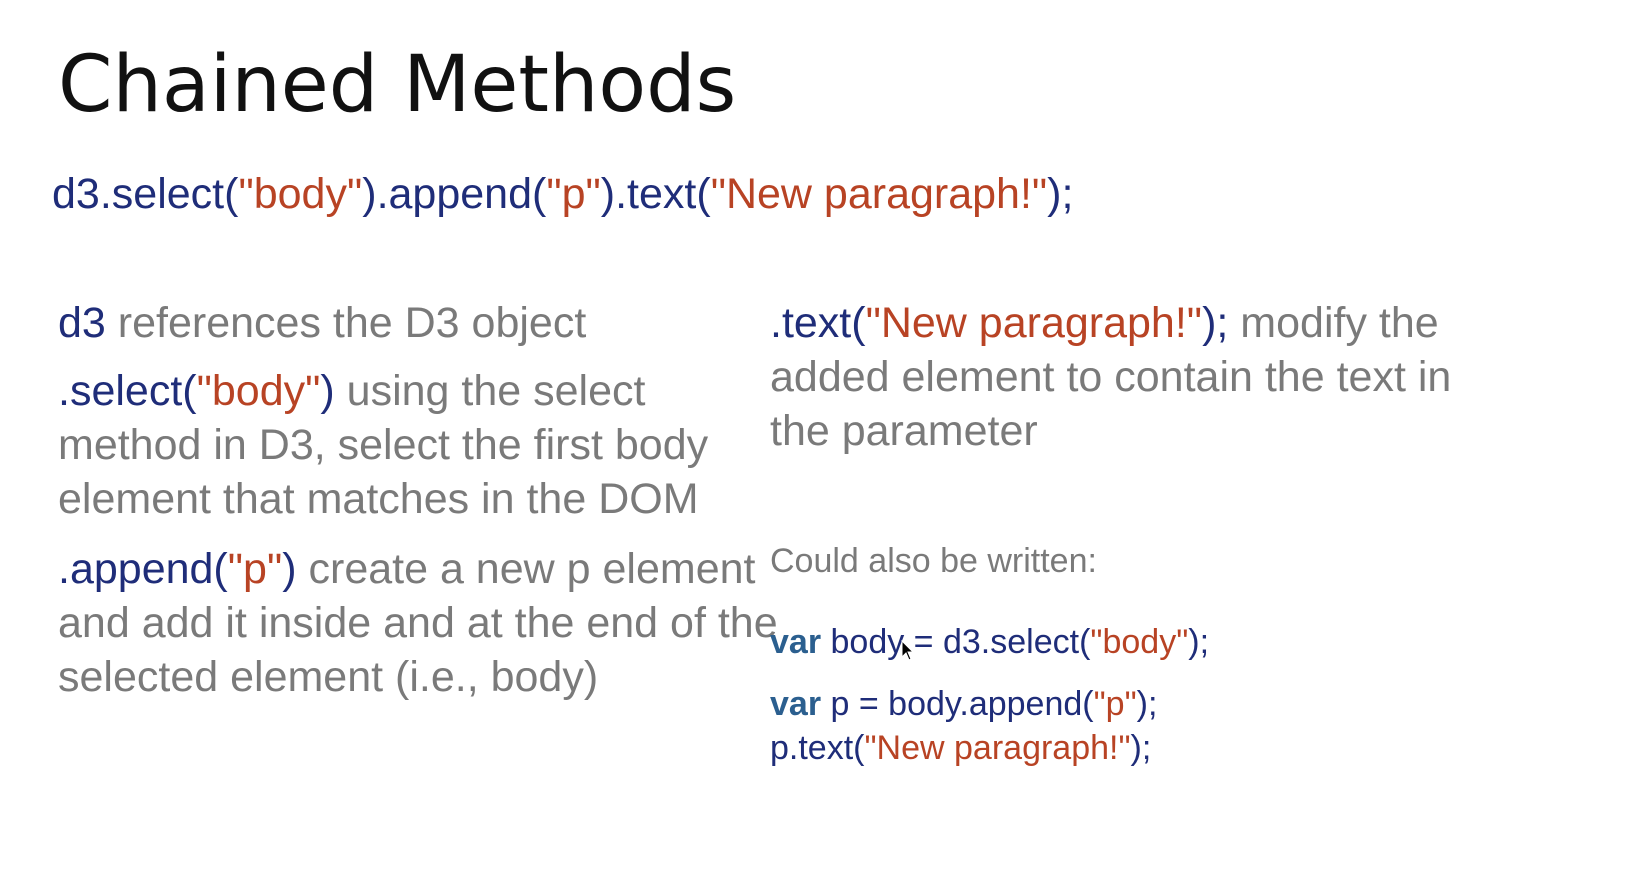 This screenshot has height=884, width=1638. What do you see at coordinates (1141, 748) in the screenshot?
I see `alt-line3-close: );` at bounding box center [1141, 748].